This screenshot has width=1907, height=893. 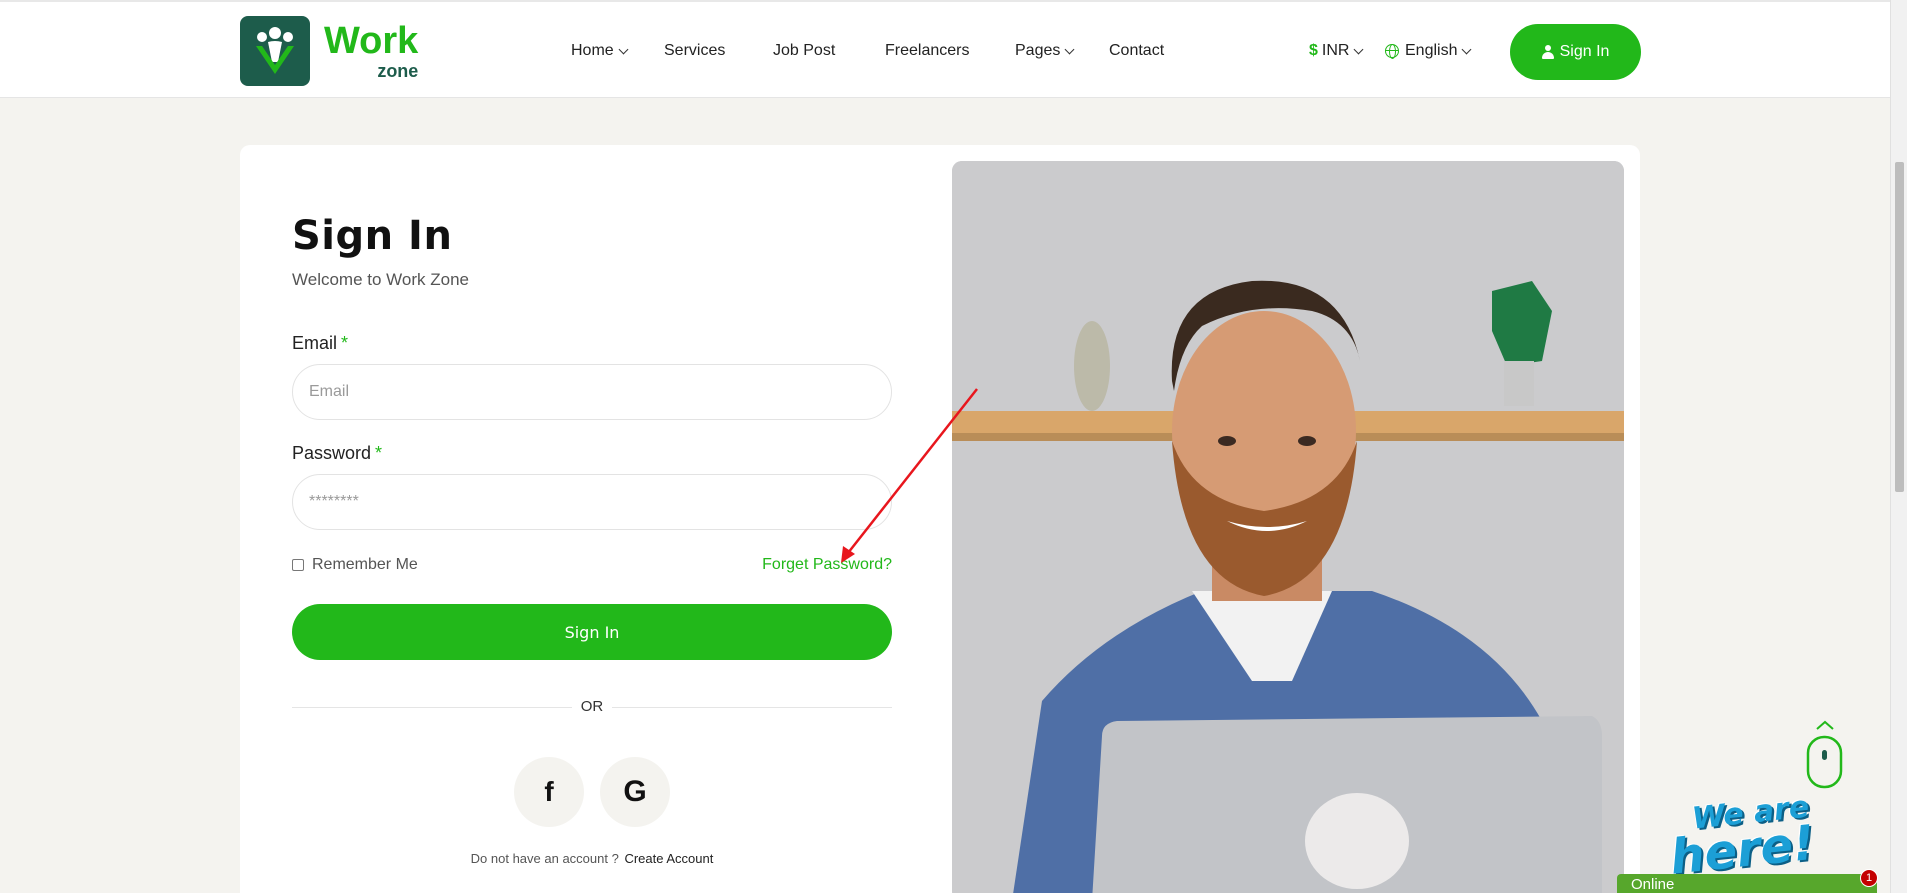 What do you see at coordinates (592, 502) in the screenshot?
I see `password-field` at bounding box center [592, 502].